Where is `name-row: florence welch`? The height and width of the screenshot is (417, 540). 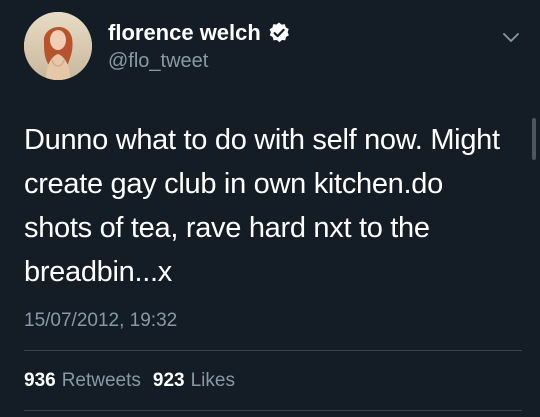
name-row: florence welch is located at coordinates (199, 33).